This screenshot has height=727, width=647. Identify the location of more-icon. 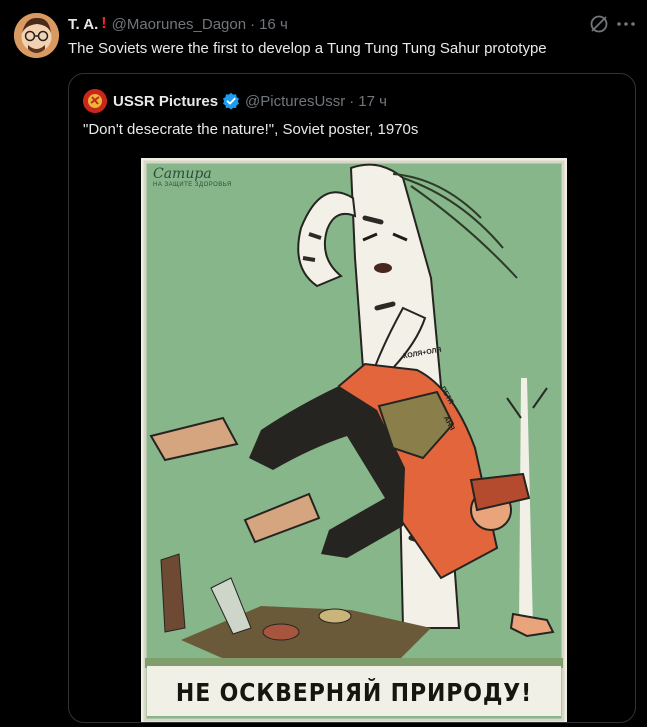
(626, 24).